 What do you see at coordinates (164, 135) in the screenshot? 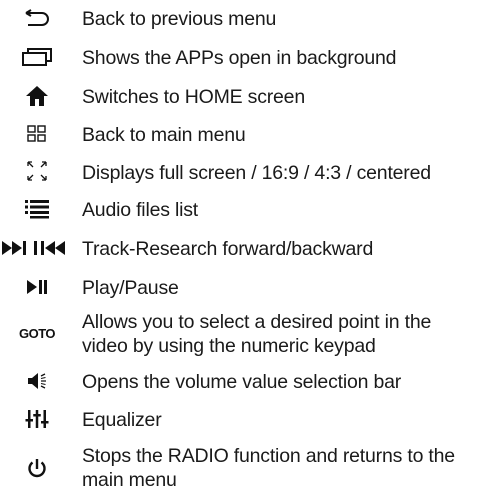
I see `legend-label: Back to main menu` at bounding box center [164, 135].